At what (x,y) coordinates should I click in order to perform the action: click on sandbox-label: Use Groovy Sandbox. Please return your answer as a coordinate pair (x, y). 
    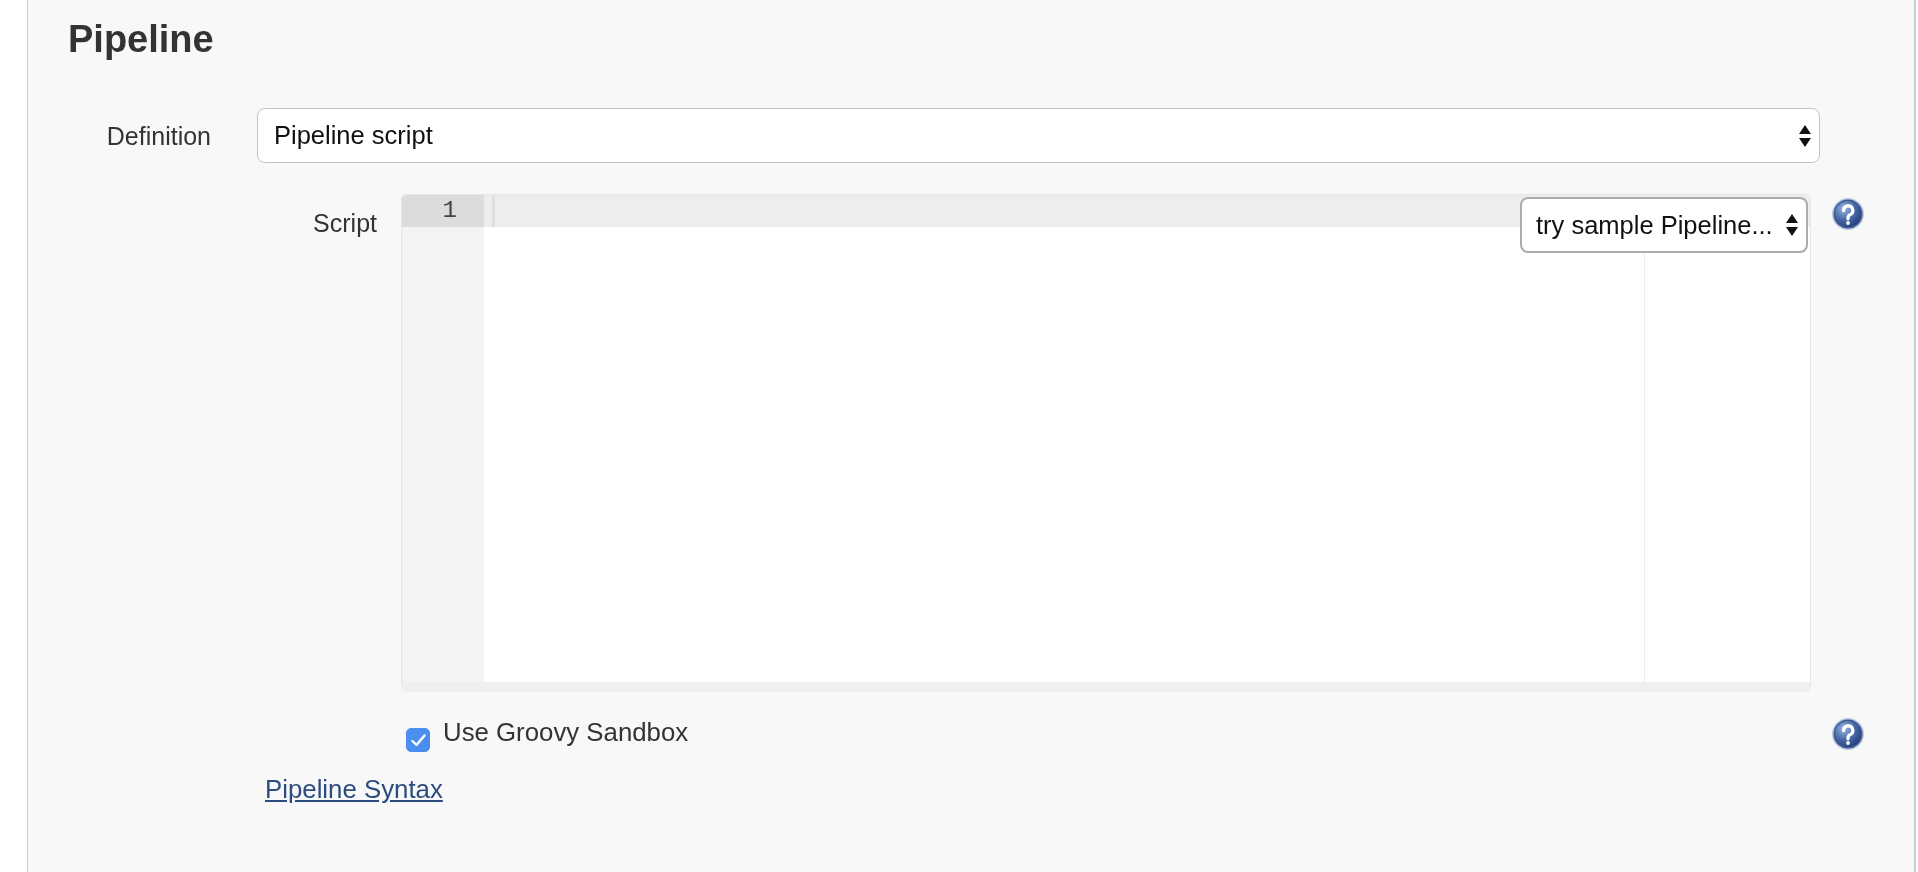
    Looking at the image, I should click on (566, 732).